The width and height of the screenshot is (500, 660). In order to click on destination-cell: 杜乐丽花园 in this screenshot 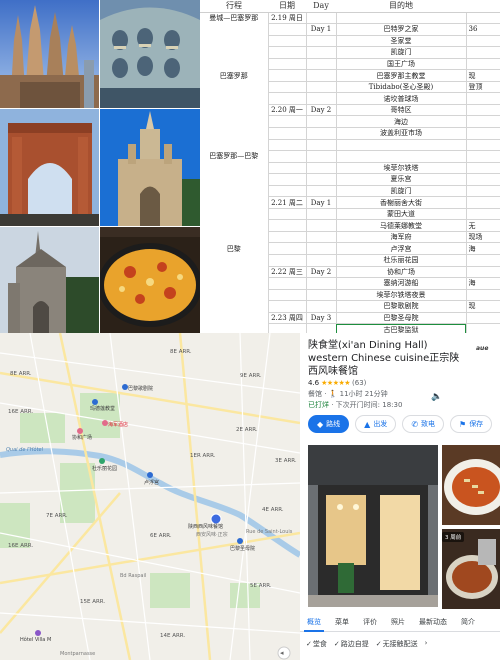, I will do `click(401, 260)`.